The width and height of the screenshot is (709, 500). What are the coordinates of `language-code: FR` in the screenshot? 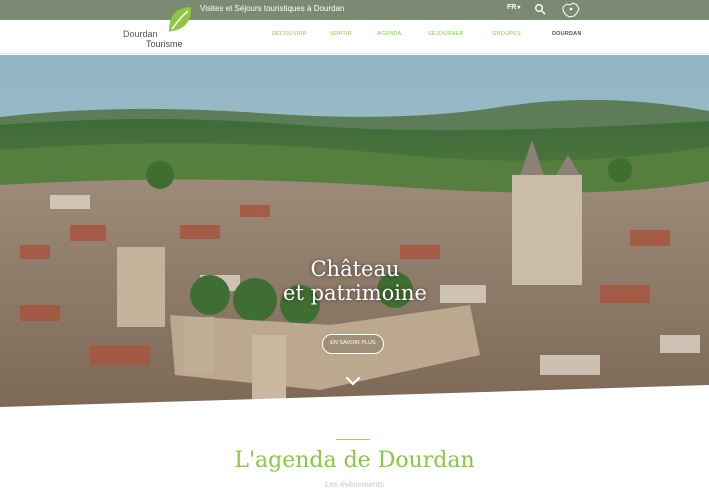 It's located at (512, 7).